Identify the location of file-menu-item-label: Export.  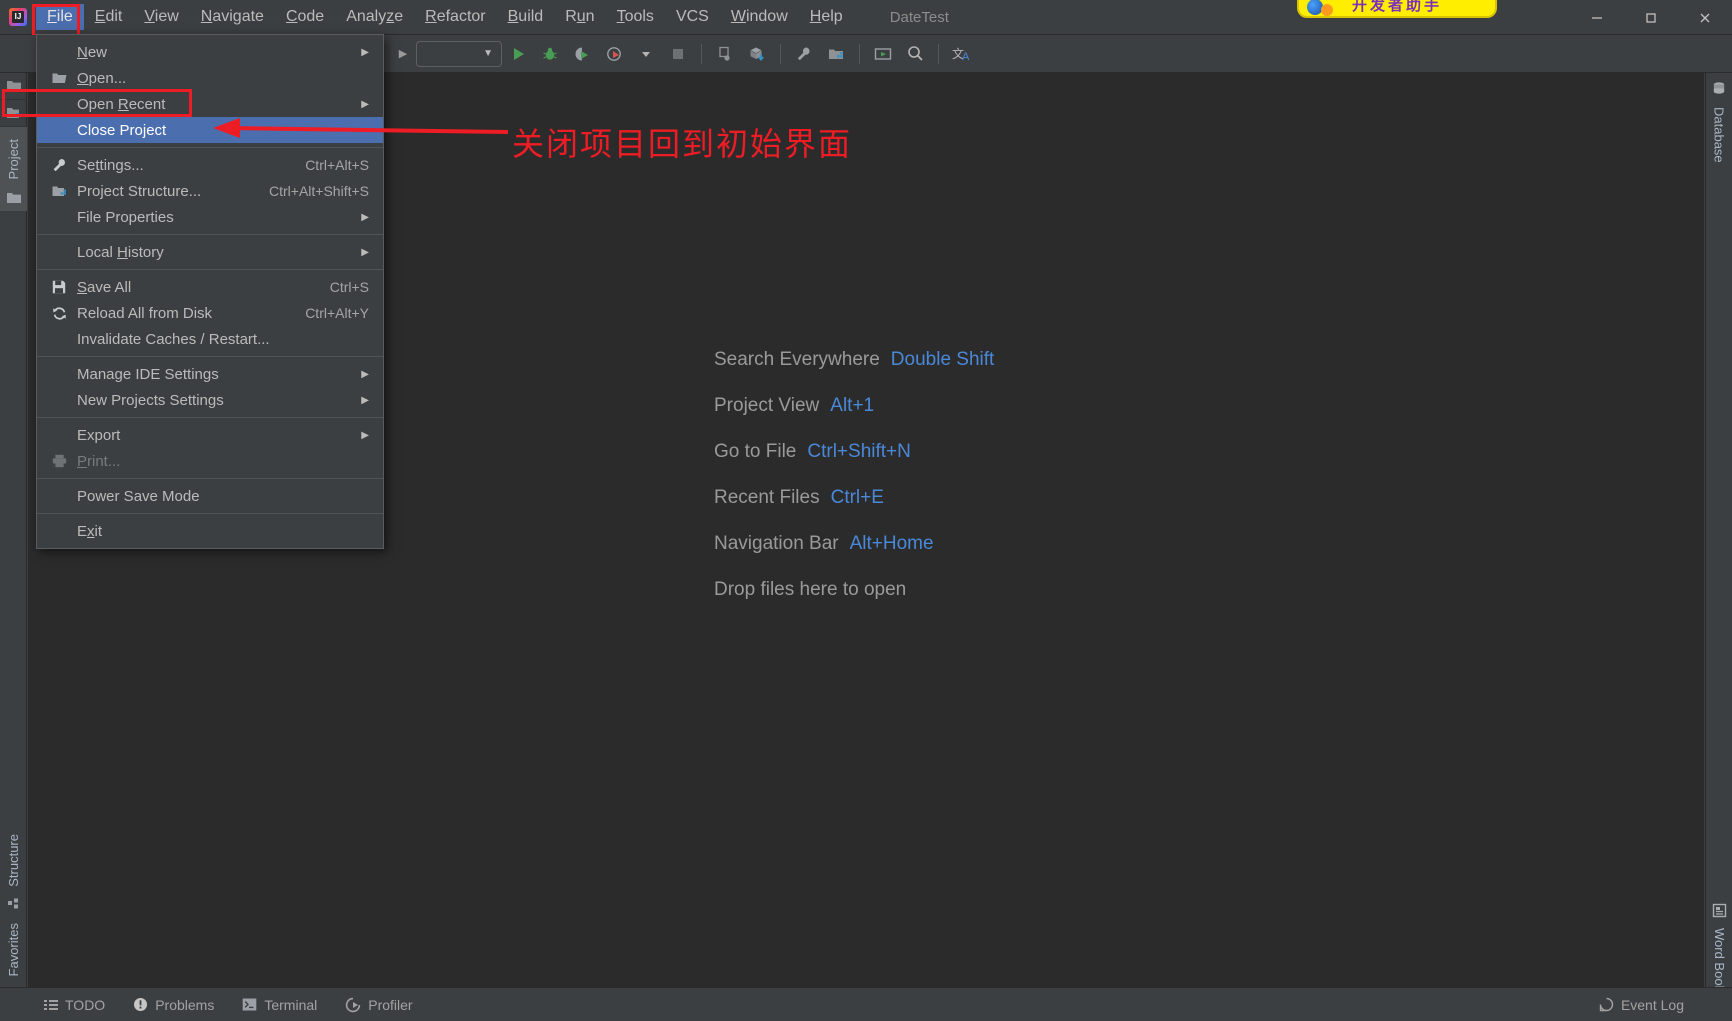
(99, 435).